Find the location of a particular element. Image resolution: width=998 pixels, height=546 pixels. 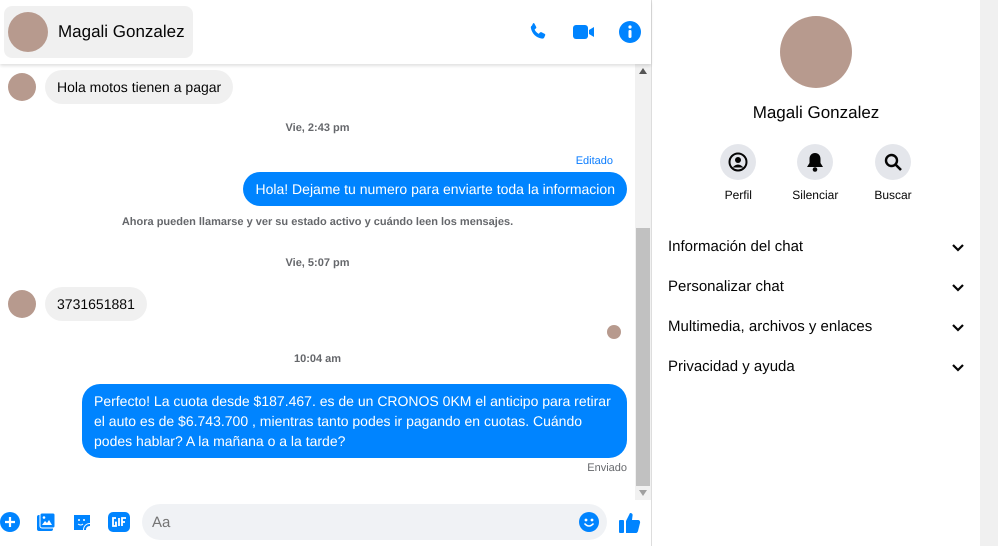

scrollbar is located at coordinates (643, 282).